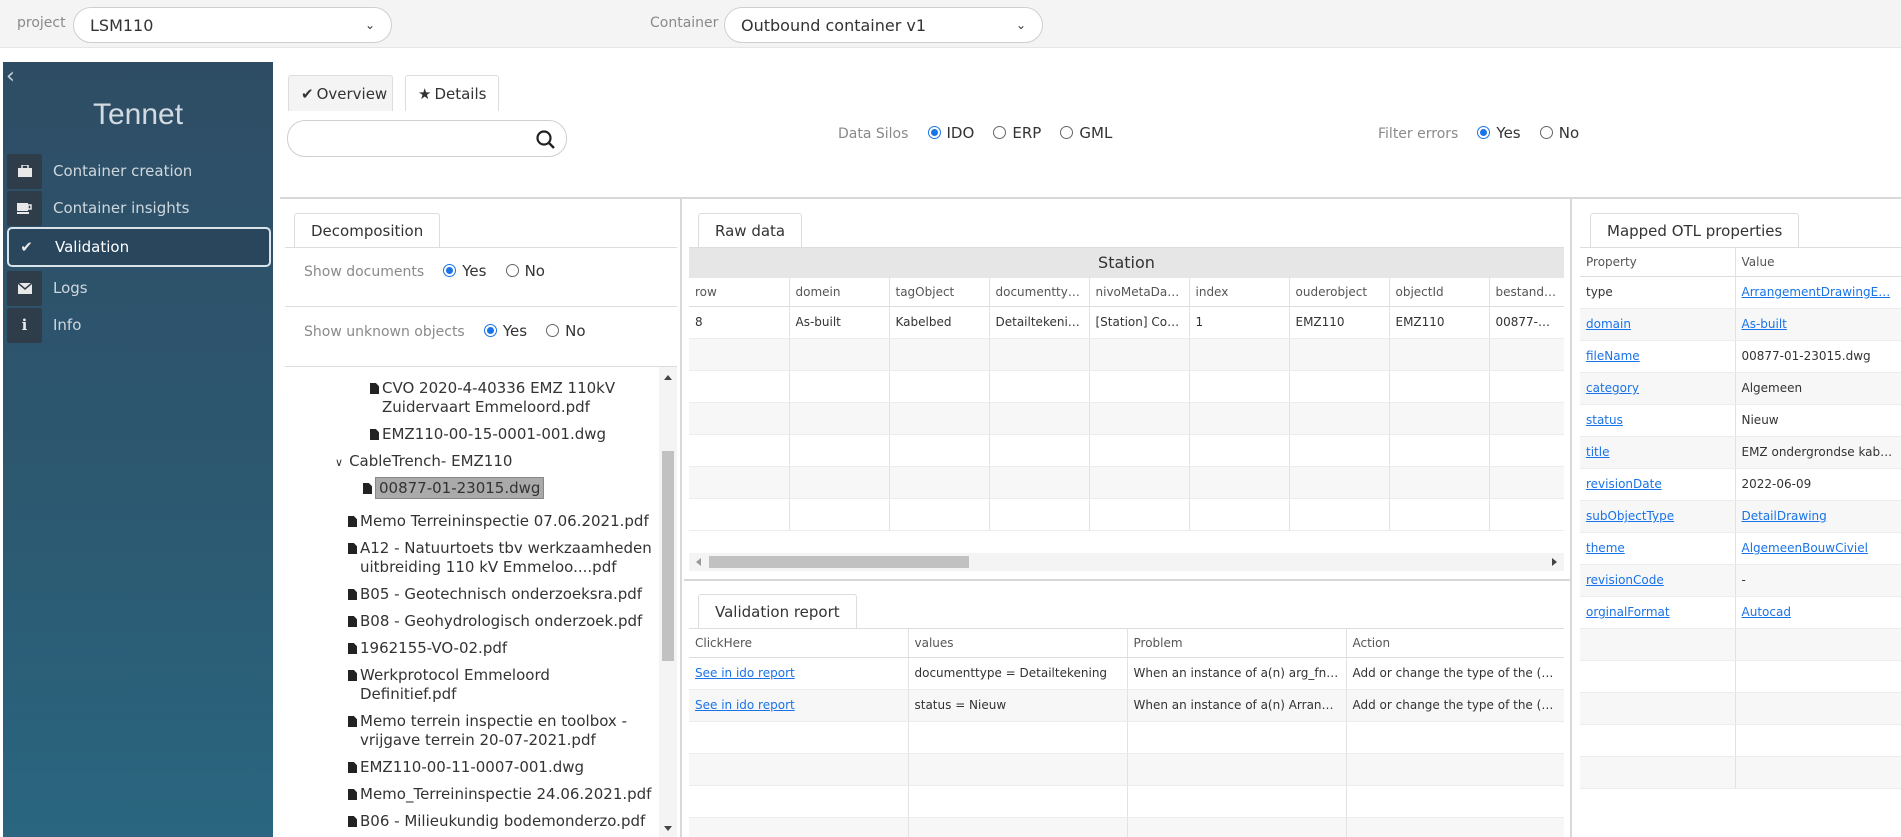 This screenshot has width=1901, height=837. Describe the element at coordinates (1339, 292) in the screenshot. I see `column-header: ouderobject` at that location.